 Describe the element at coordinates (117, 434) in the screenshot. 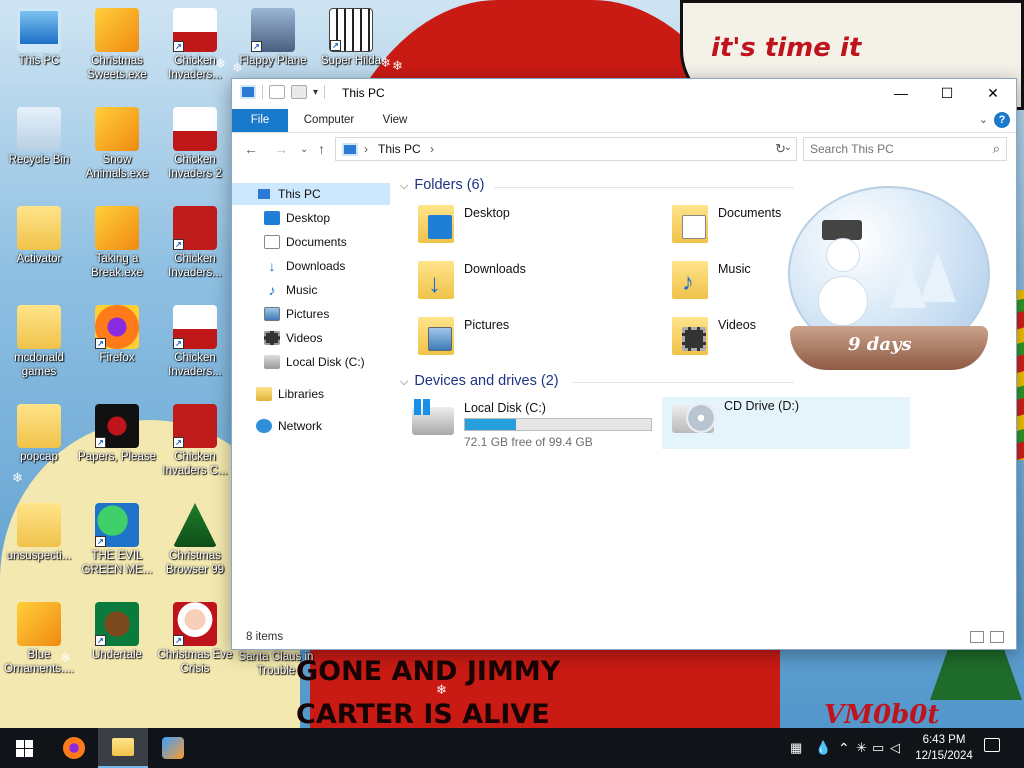

I see `desktop-icon-papers-please: ↗ Papers, Please` at that location.